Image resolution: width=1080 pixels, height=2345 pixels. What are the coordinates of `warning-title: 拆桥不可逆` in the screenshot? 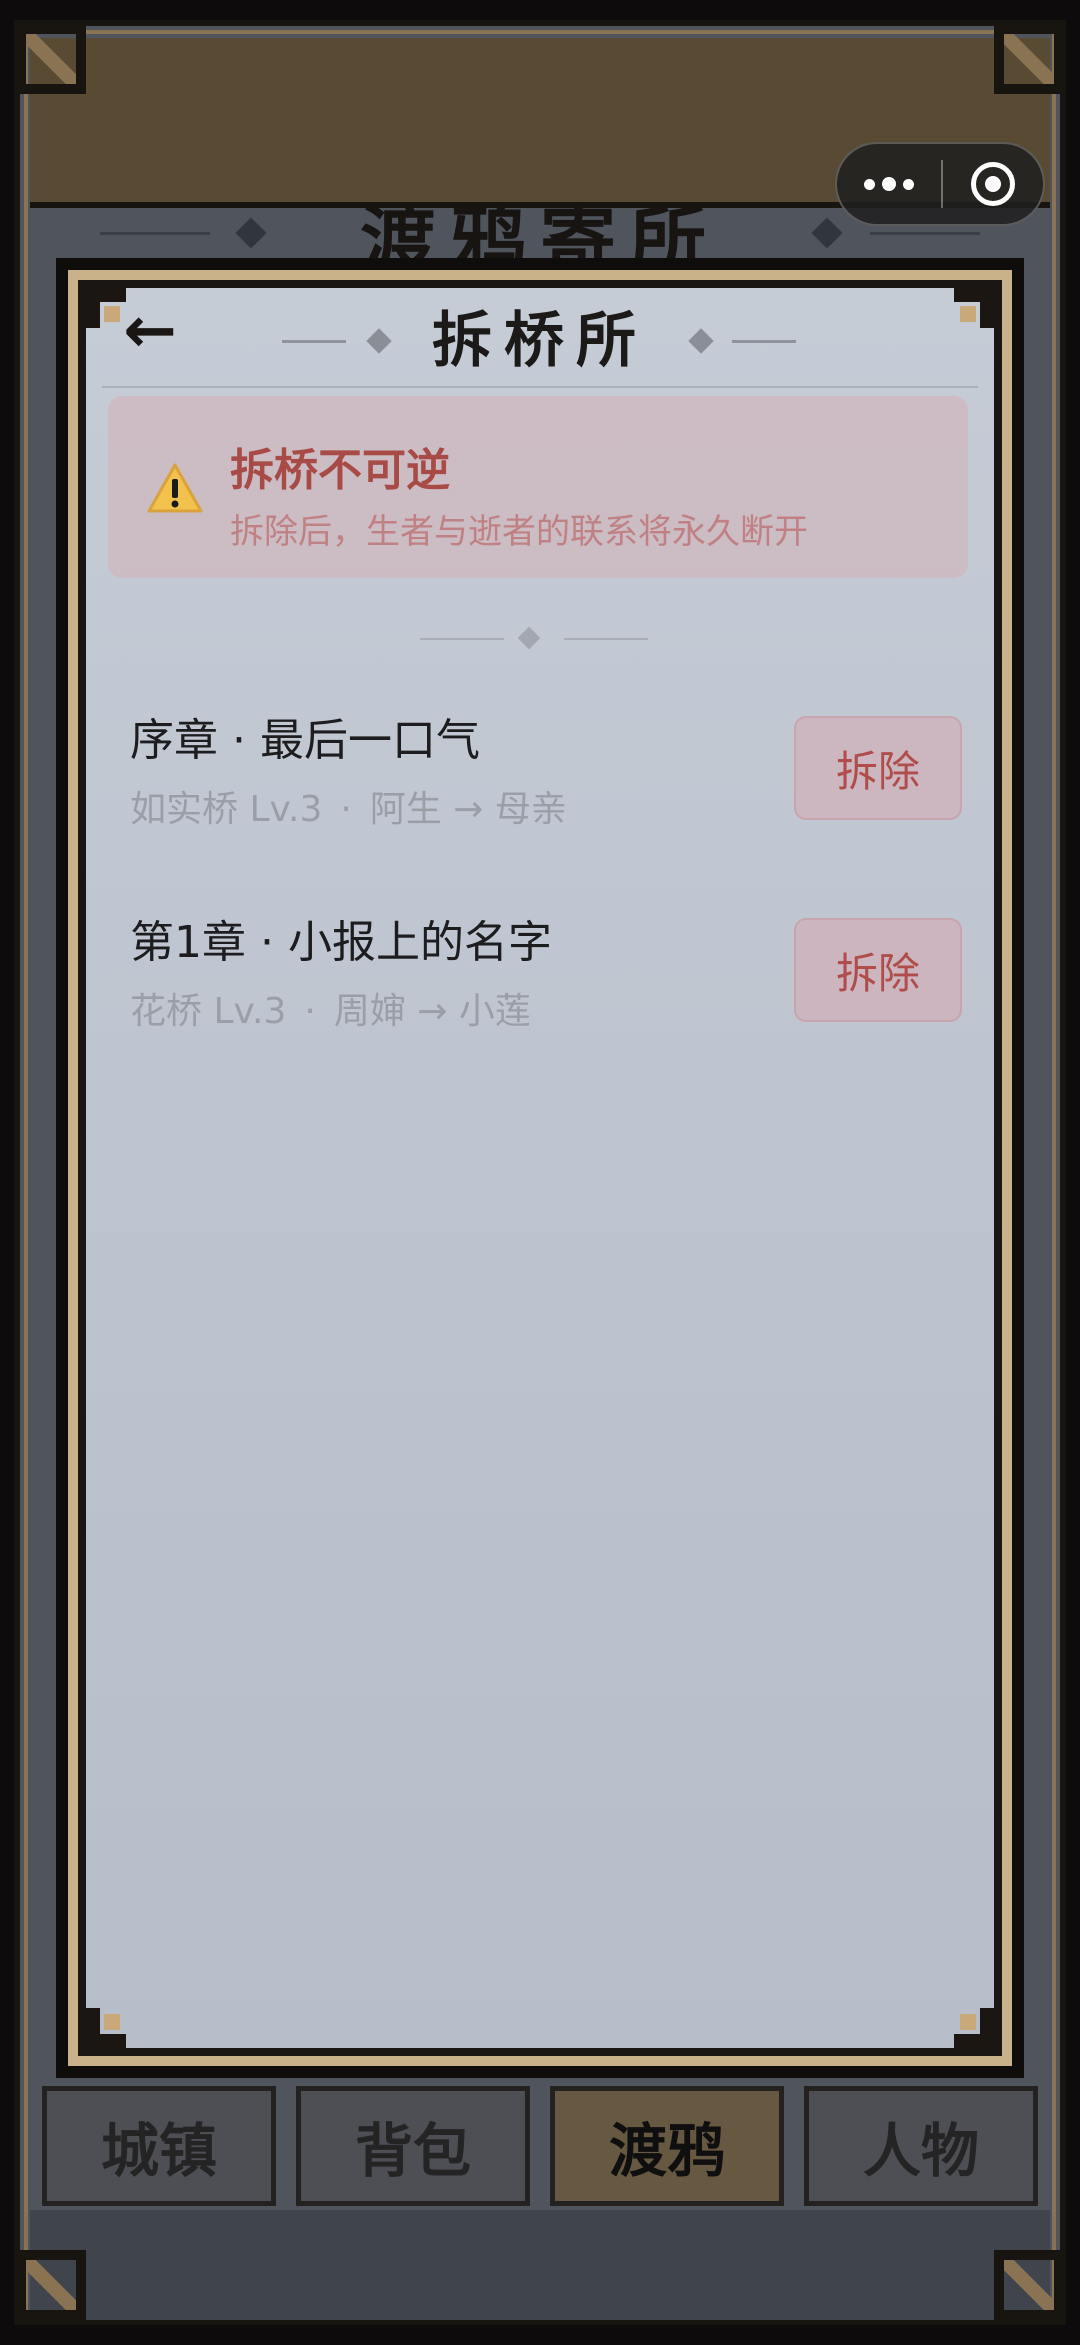 It's located at (340, 470).